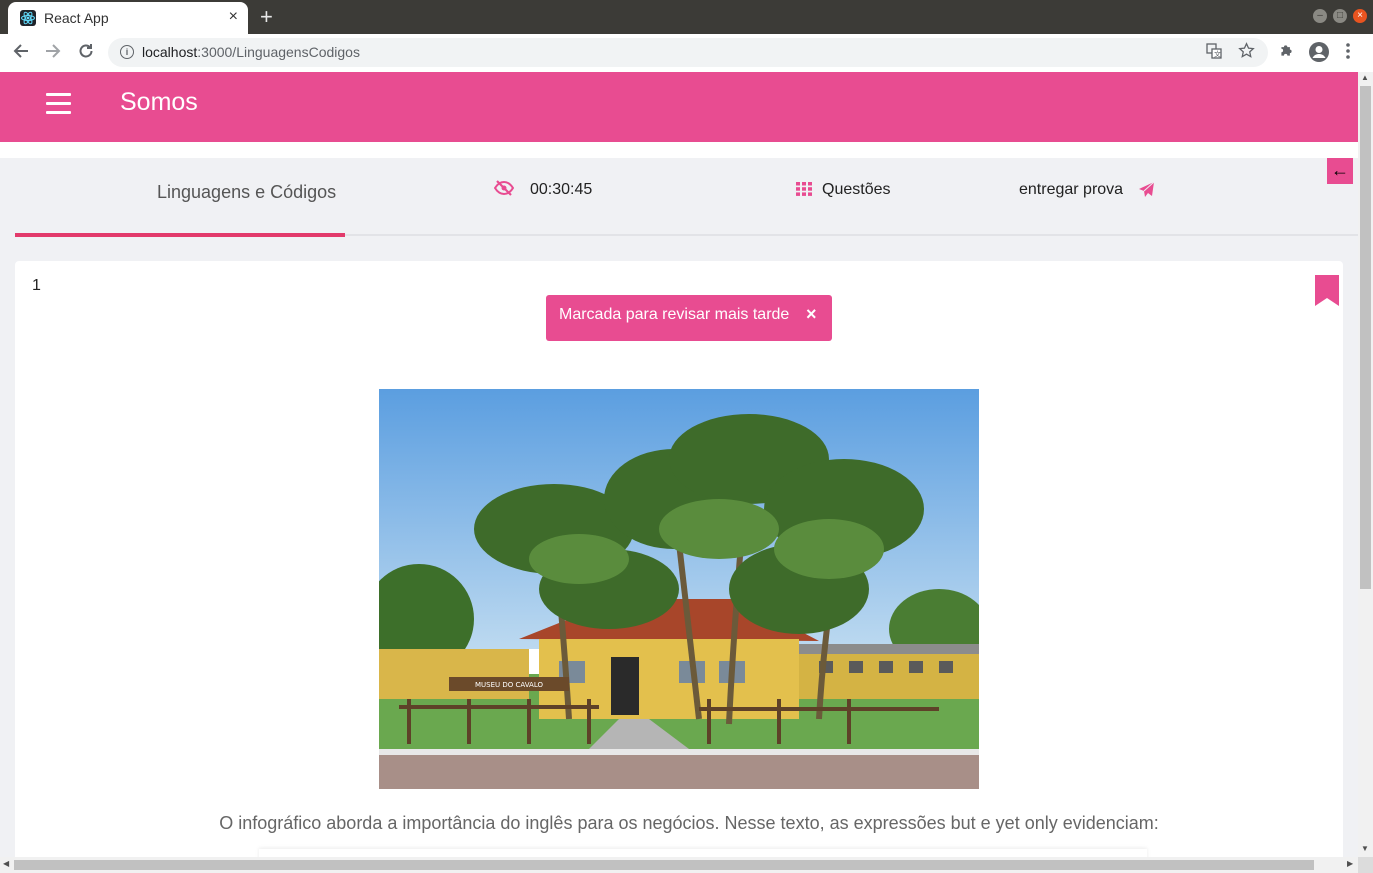 The image size is (1373, 873). Describe the element at coordinates (1365, 865) in the screenshot. I see `scrollbar-corner` at that location.